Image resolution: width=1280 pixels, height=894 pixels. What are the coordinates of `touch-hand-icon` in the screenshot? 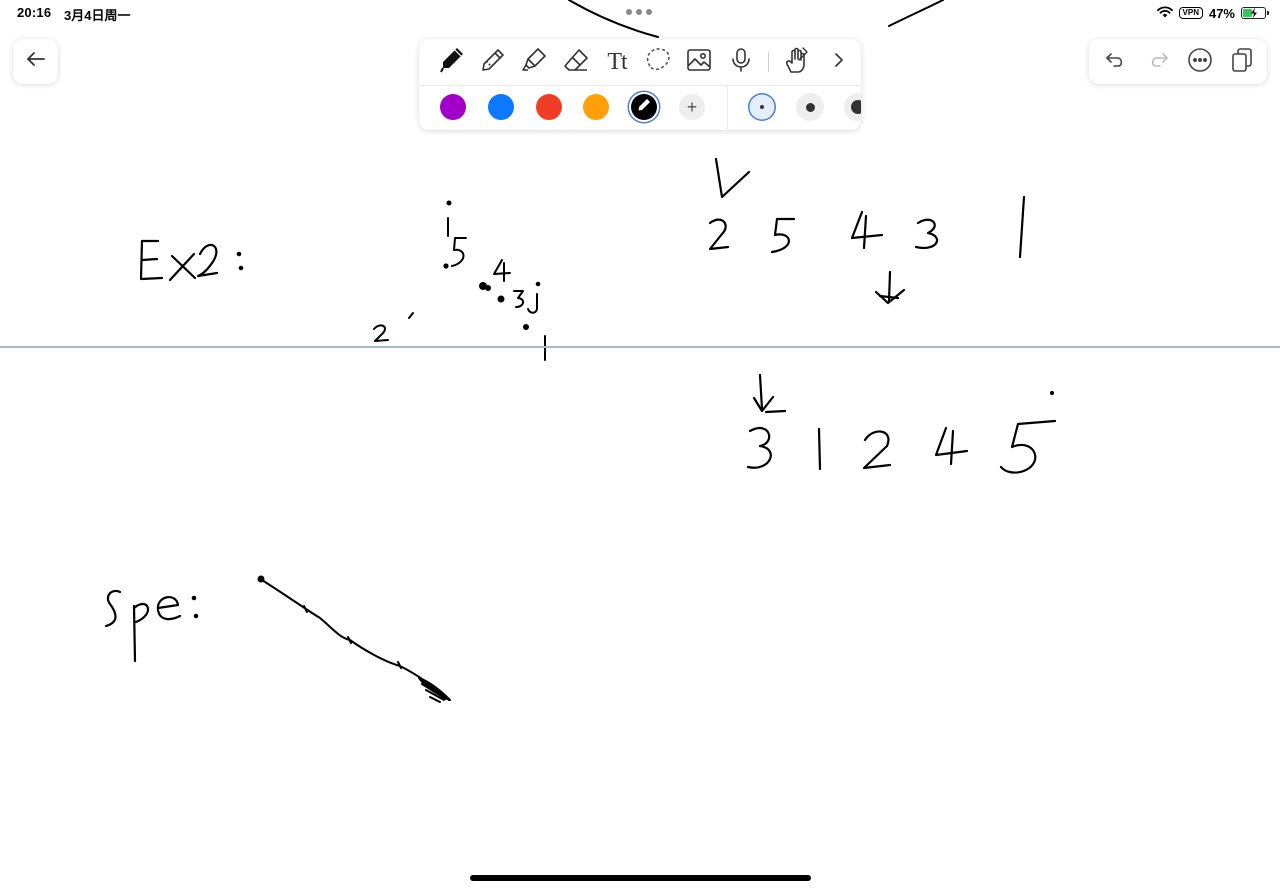 It's located at (796, 62).